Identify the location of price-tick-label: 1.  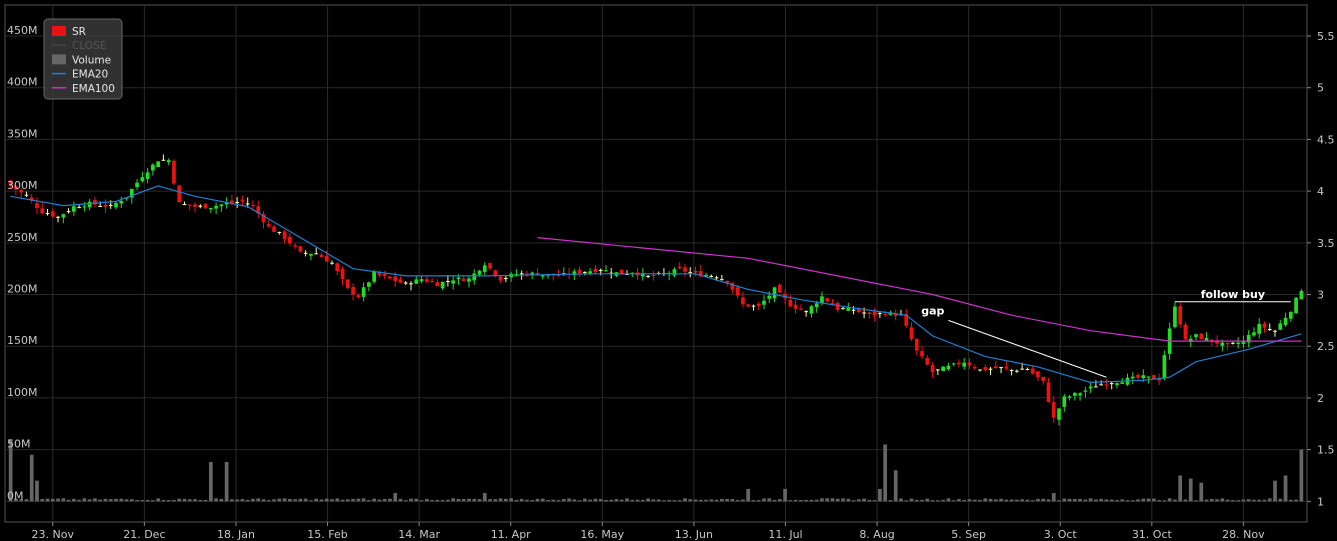
(1320, 501).